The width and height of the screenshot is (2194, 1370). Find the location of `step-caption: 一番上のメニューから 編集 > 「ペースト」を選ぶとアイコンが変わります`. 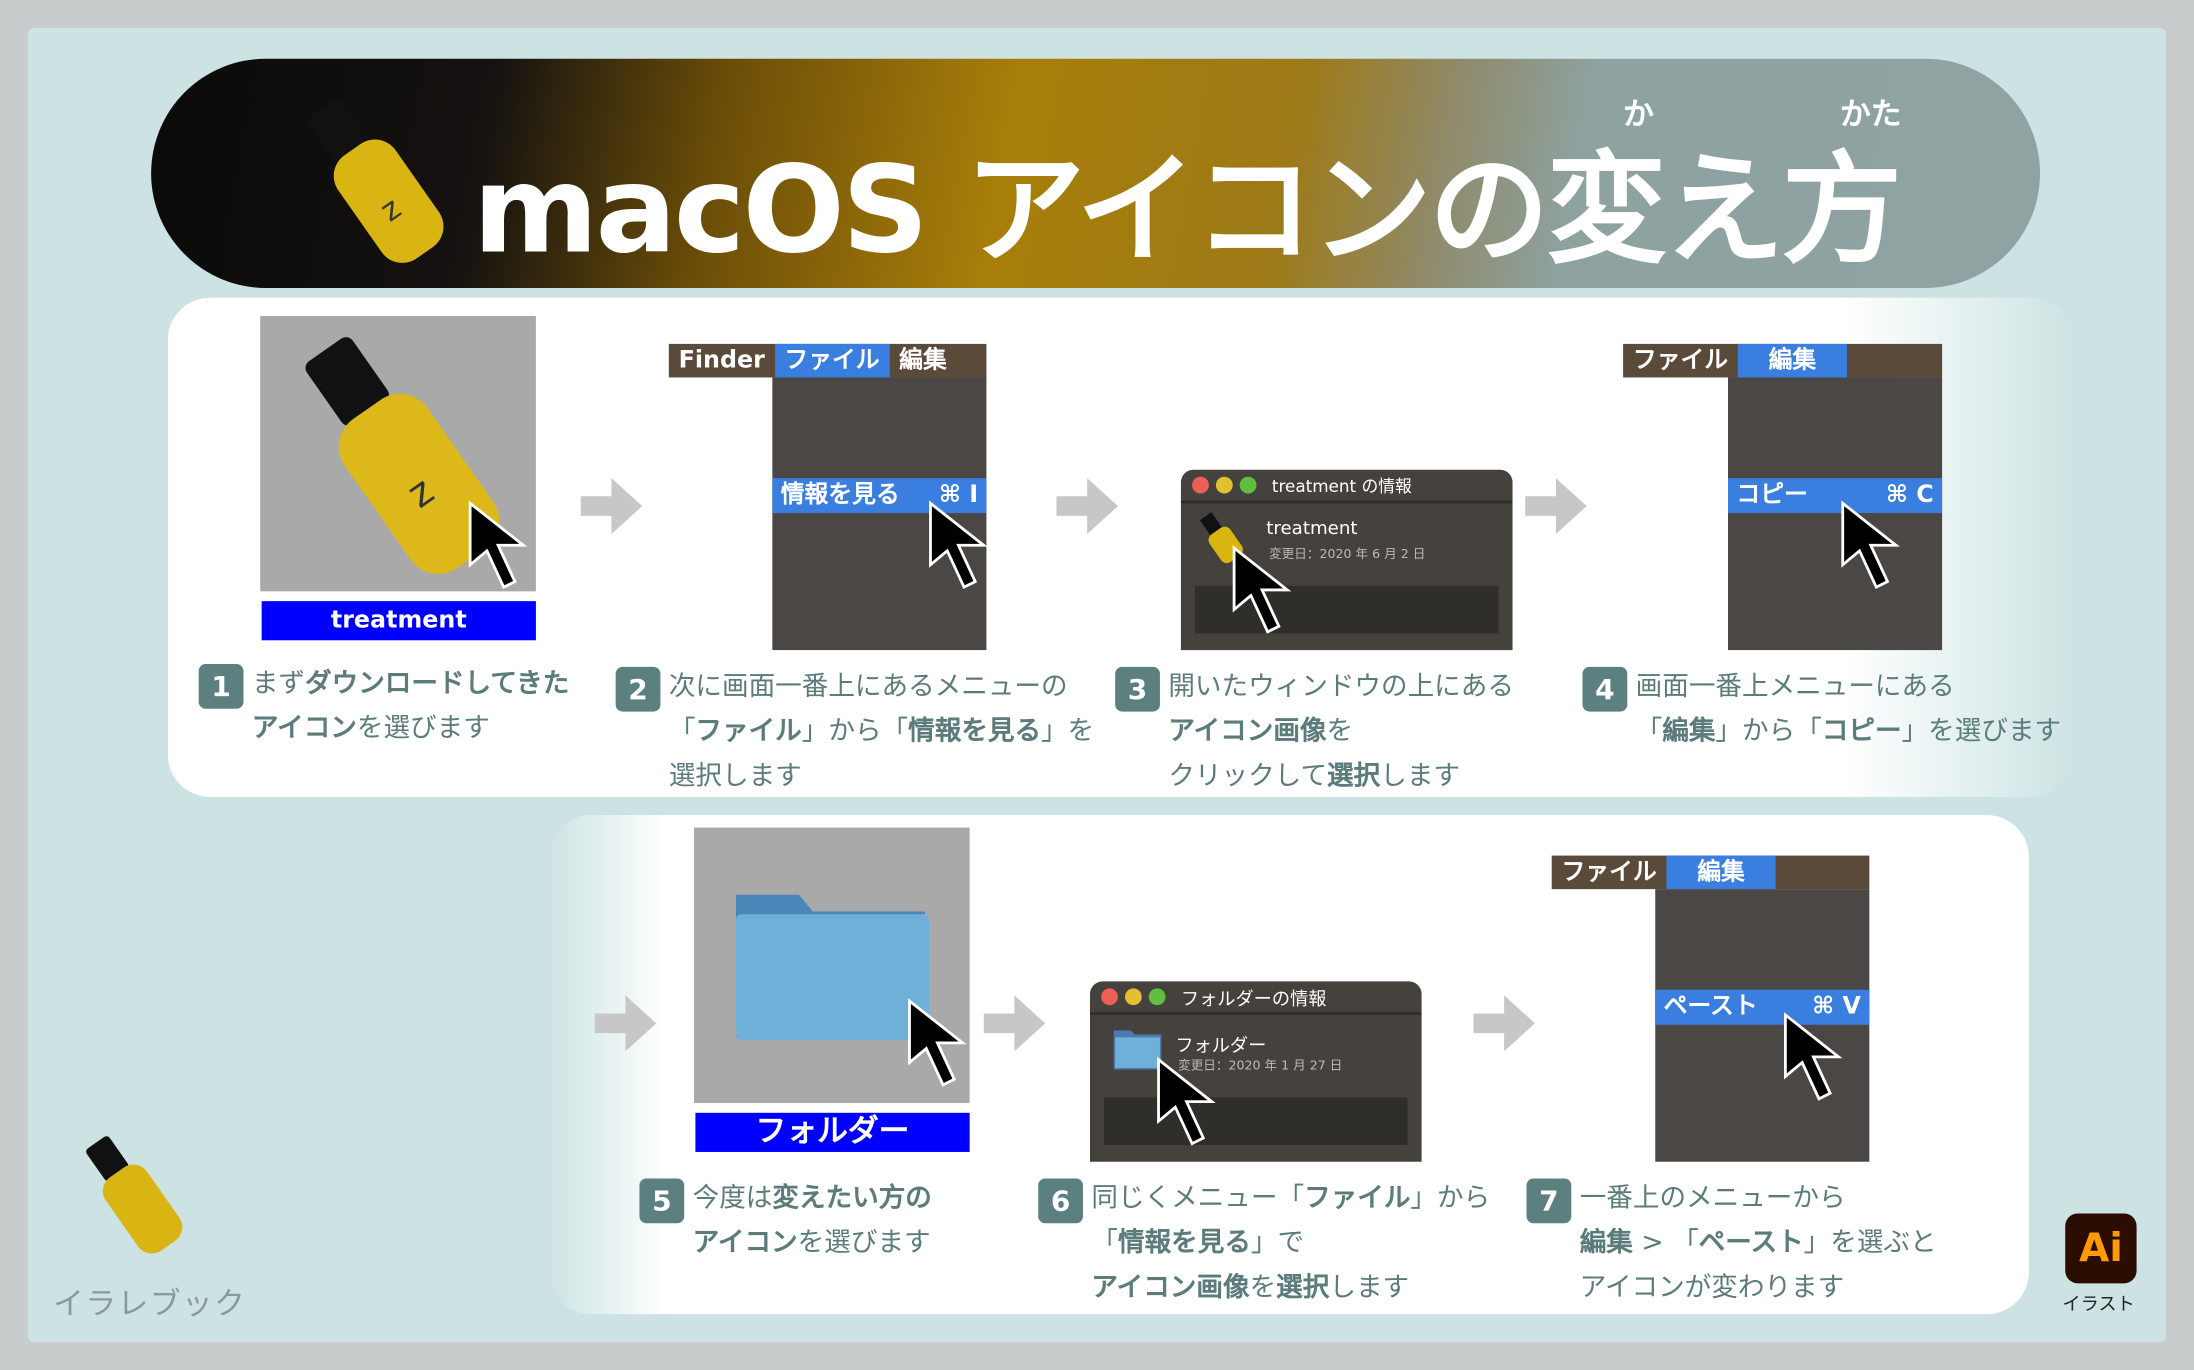

step-caption: 一番上のメニューから 編集 > 「ペースト」を選ぶとアイコンが変わります is located at coordinates (1758, 1243).